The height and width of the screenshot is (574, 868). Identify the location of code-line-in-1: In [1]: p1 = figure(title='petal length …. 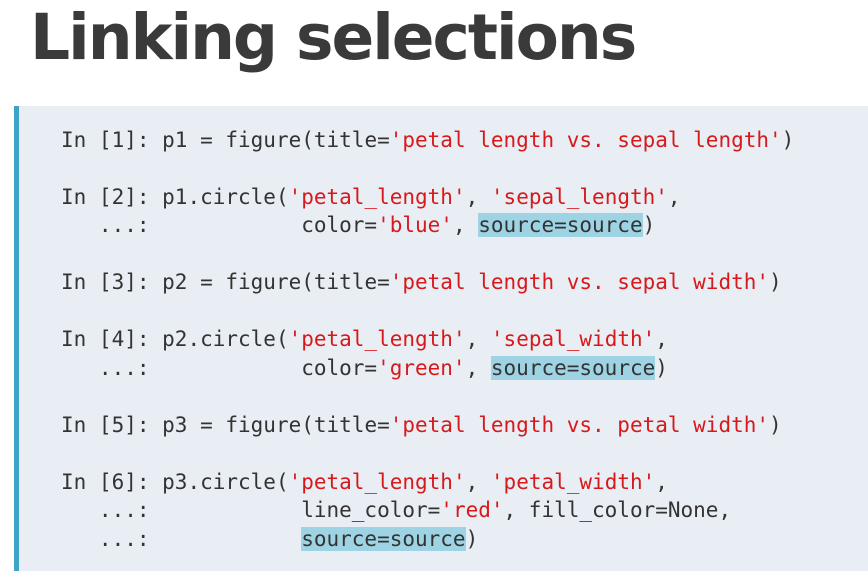
(427, 140).